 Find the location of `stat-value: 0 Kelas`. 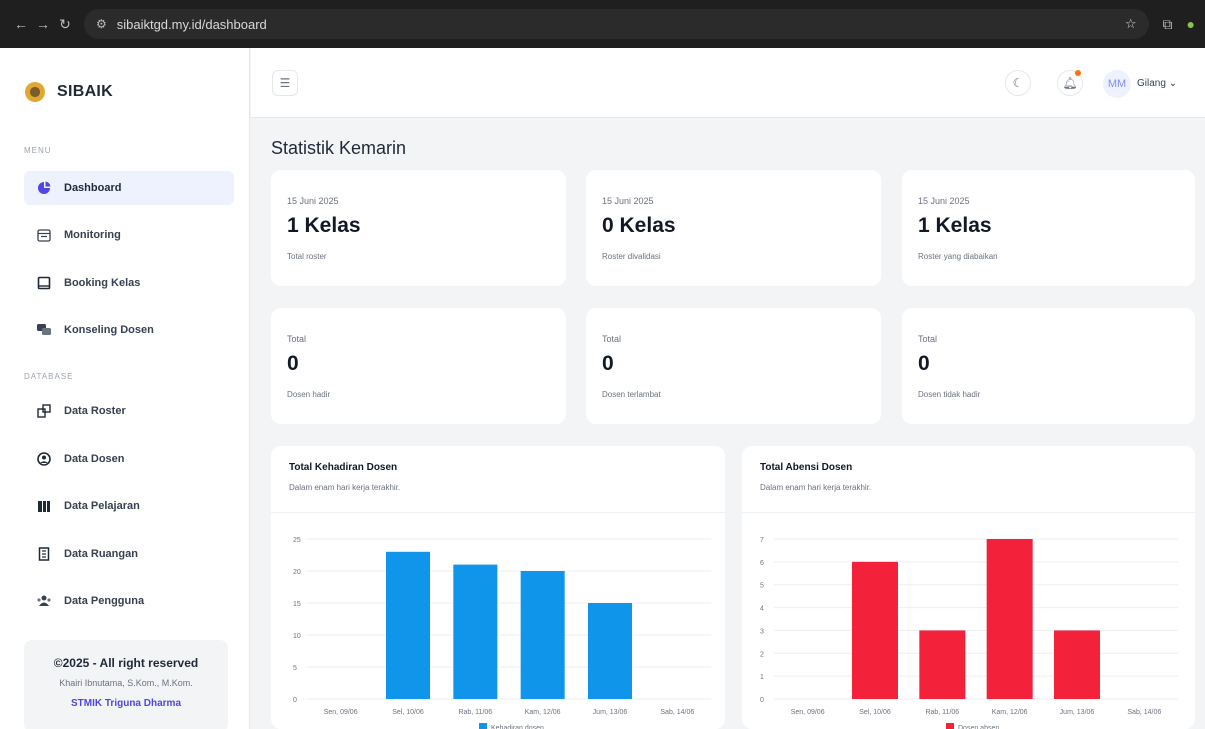

stat-value: 0 Kelas is located at coordinates (639, 225).